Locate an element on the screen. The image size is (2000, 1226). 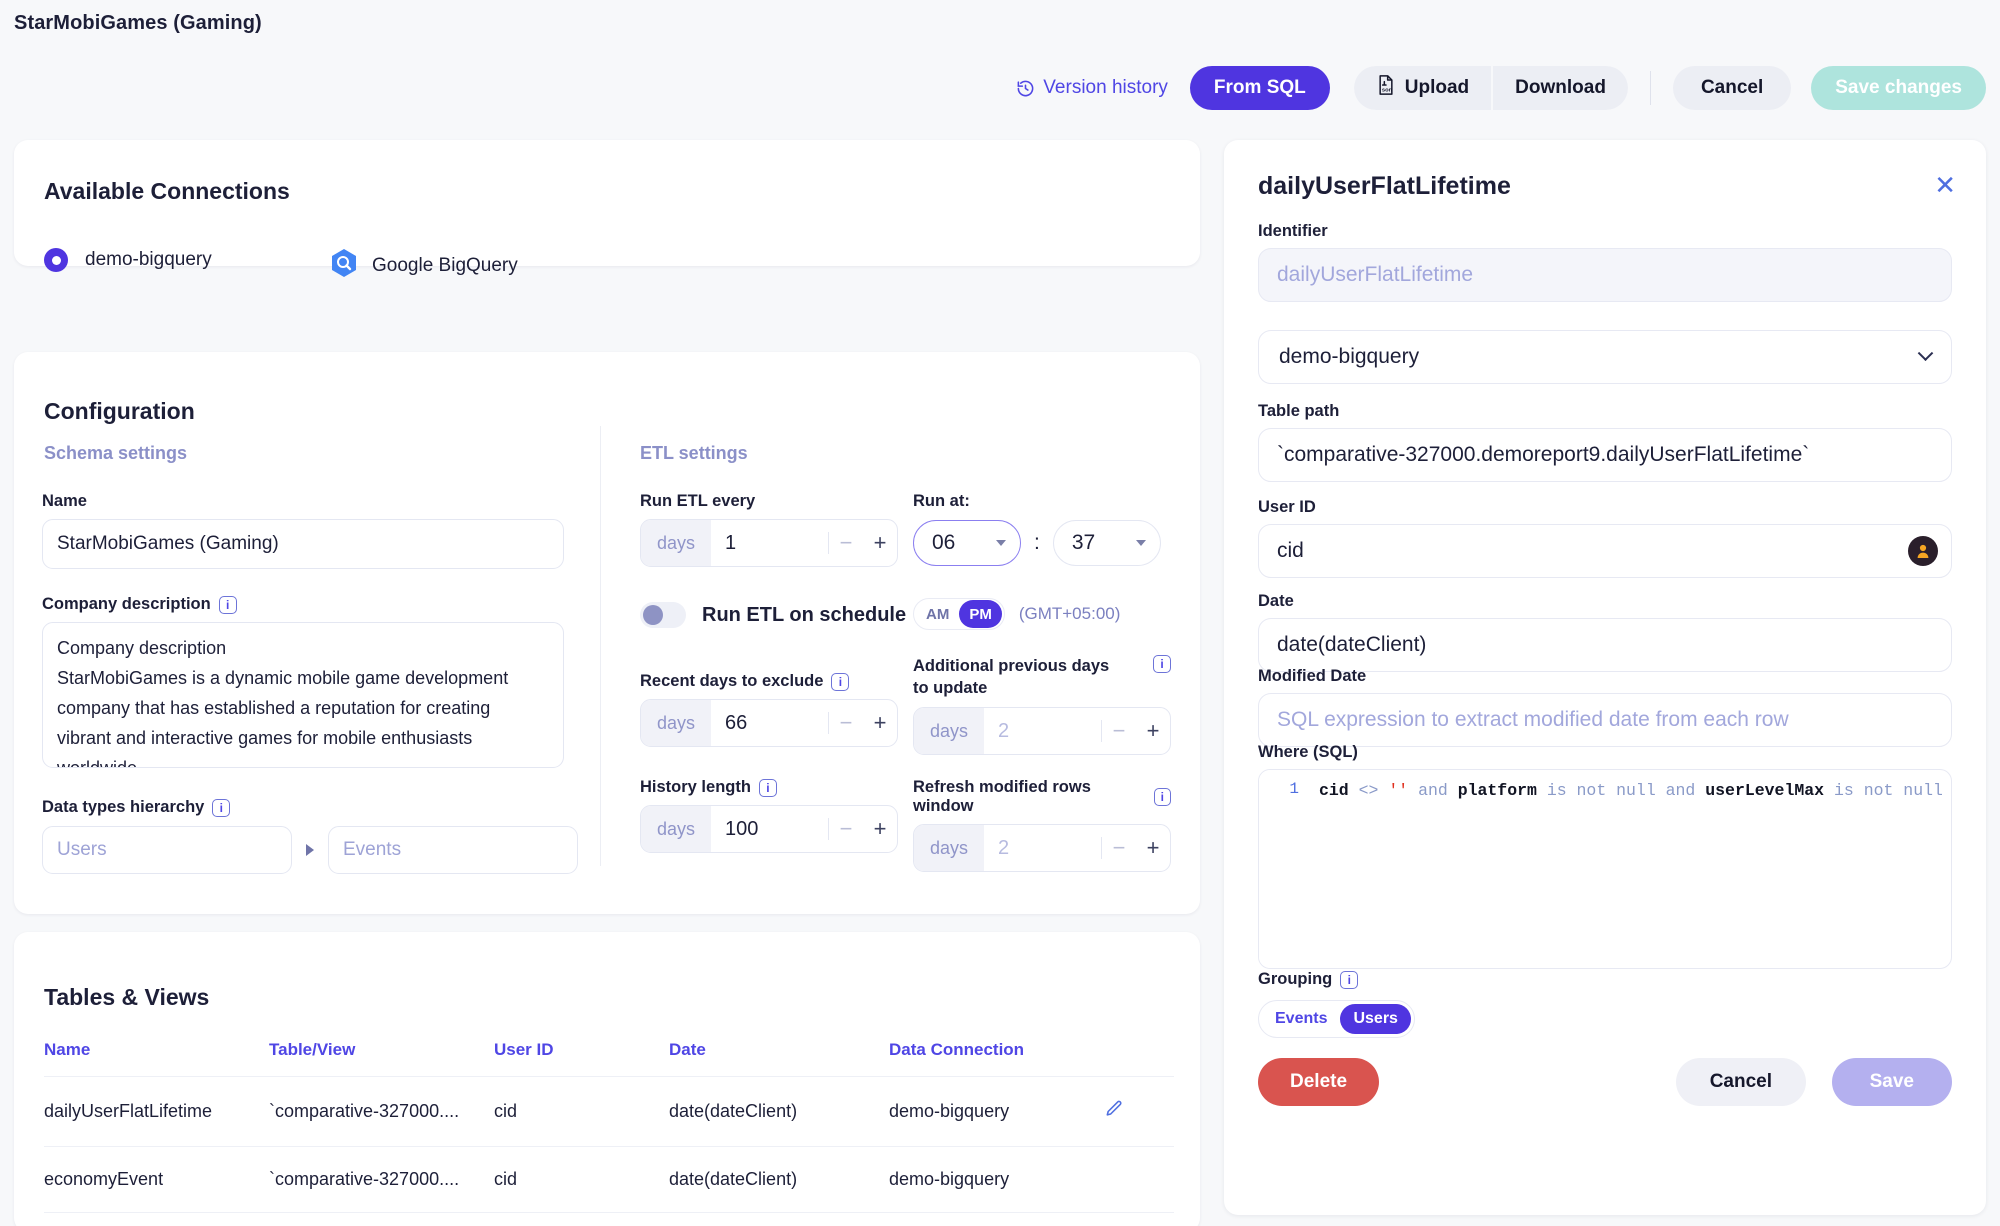
where-sql-label: Where (SQL) is located at coordinates (1605, 752).